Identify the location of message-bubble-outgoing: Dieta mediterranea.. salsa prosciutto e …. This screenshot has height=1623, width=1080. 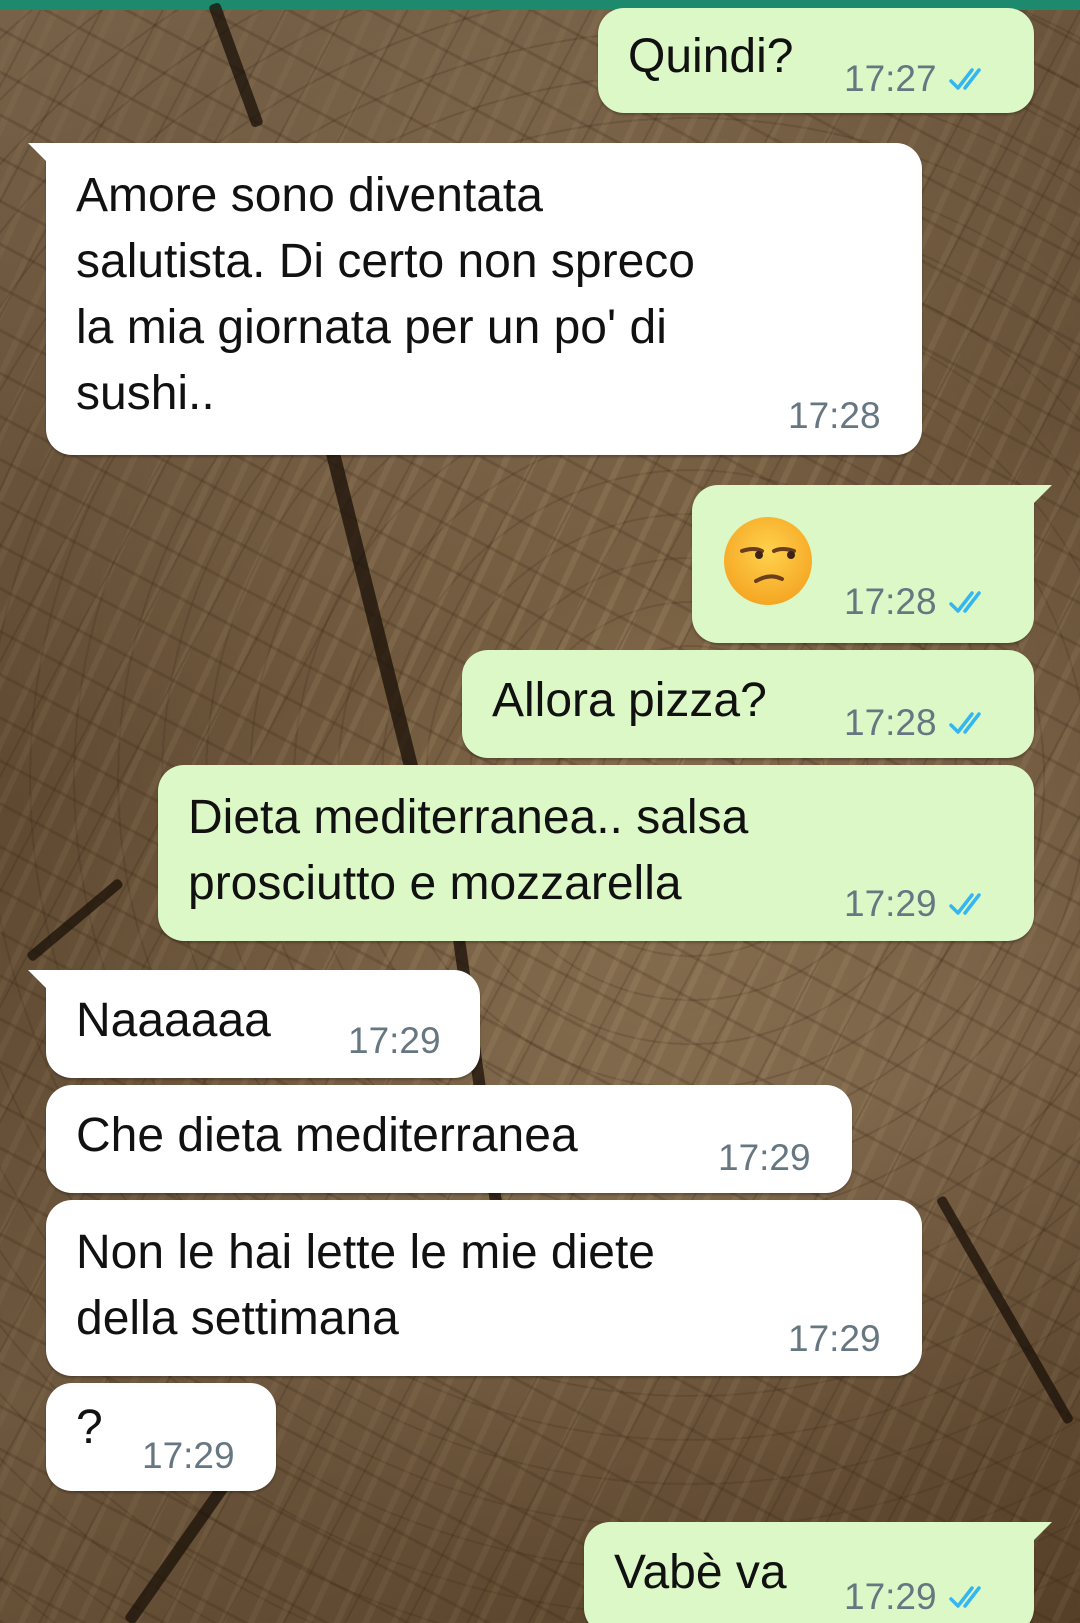
(596, 853).